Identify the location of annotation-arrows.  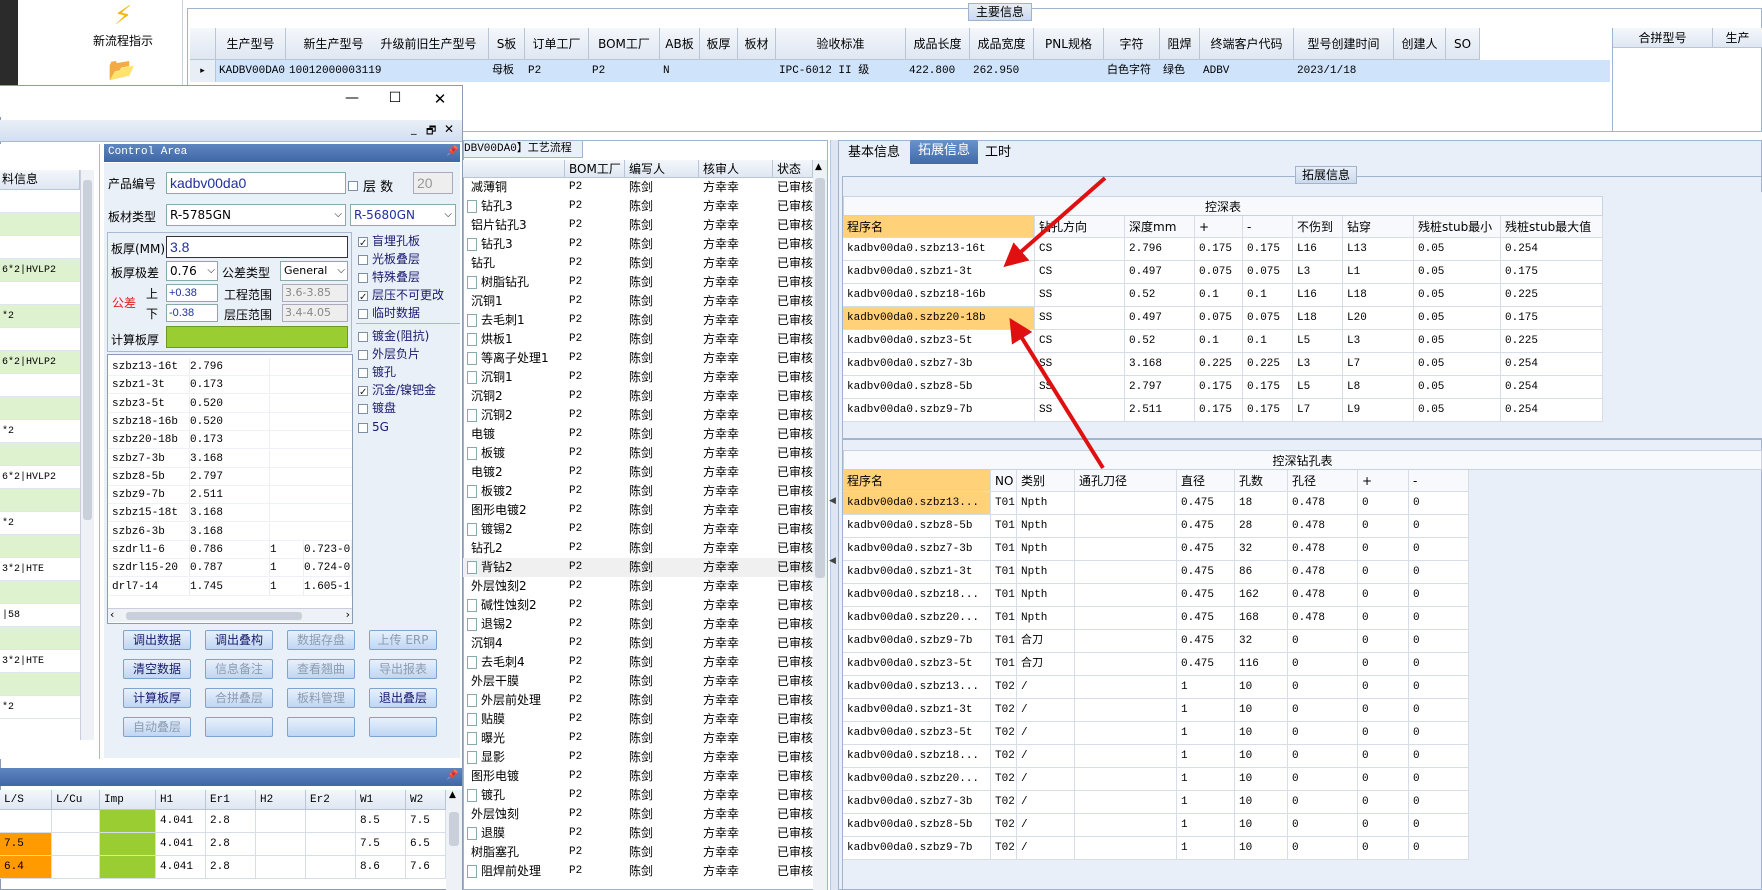
(1055, 323).